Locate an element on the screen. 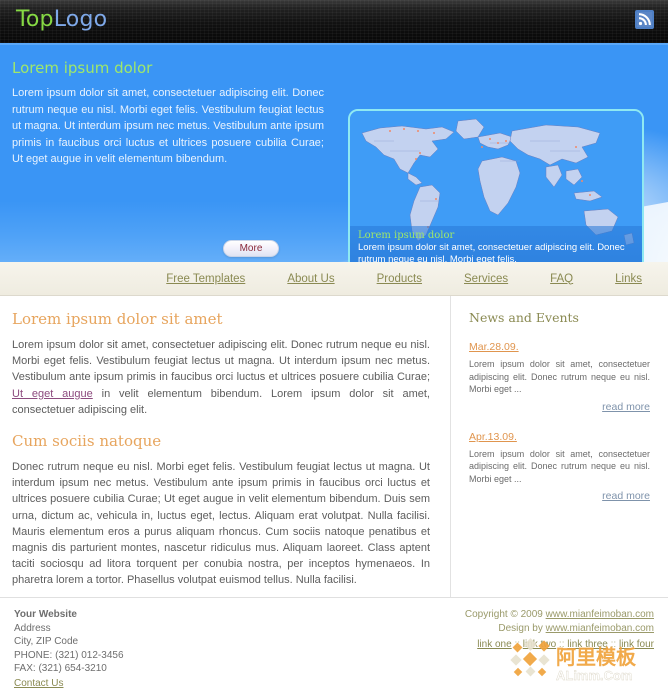 The height and width of the screenshot is (693, 668). footer-copyright: Copyright © 2009 www.mianfeimoban.com is located at coordinates (559, 615).